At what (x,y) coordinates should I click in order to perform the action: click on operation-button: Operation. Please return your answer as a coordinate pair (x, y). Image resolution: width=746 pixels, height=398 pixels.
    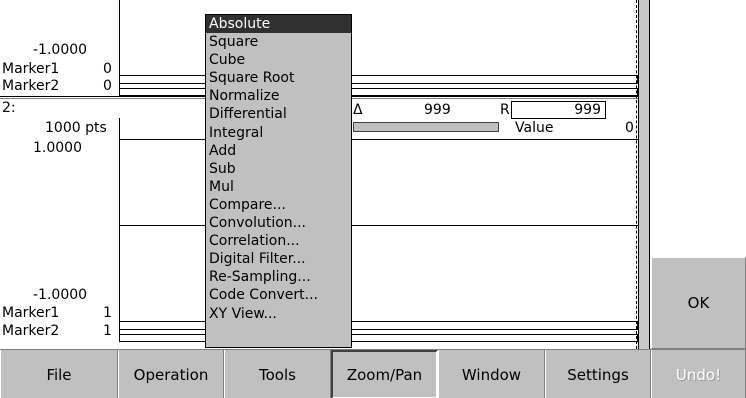
    Looking at the image, I should click on (171, 374).